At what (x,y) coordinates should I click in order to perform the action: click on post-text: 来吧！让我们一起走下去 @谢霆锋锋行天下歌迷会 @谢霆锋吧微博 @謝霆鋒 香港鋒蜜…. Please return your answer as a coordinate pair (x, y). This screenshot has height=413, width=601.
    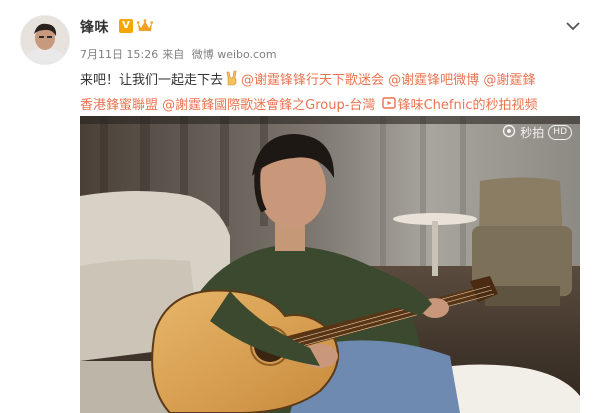
    Looking at the image, I should click on (330, 93).